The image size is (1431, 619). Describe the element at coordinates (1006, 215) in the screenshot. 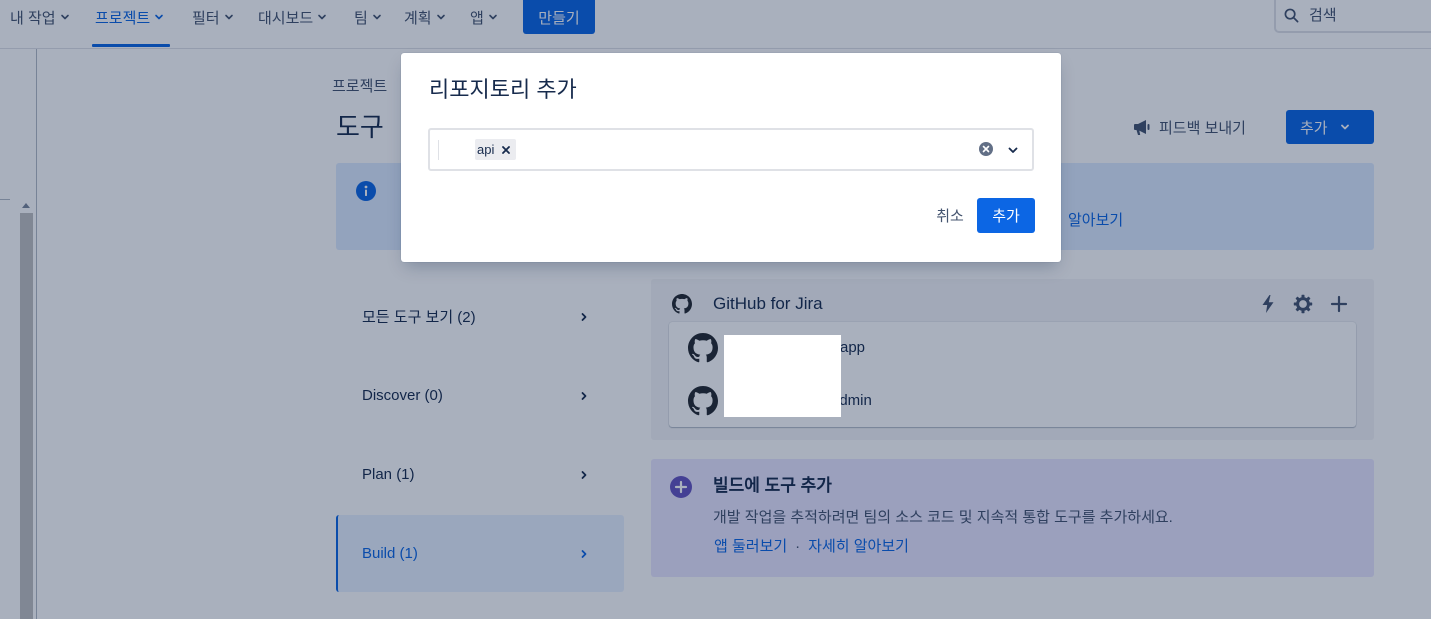

I see `add-repository-button: 추가` at that location.